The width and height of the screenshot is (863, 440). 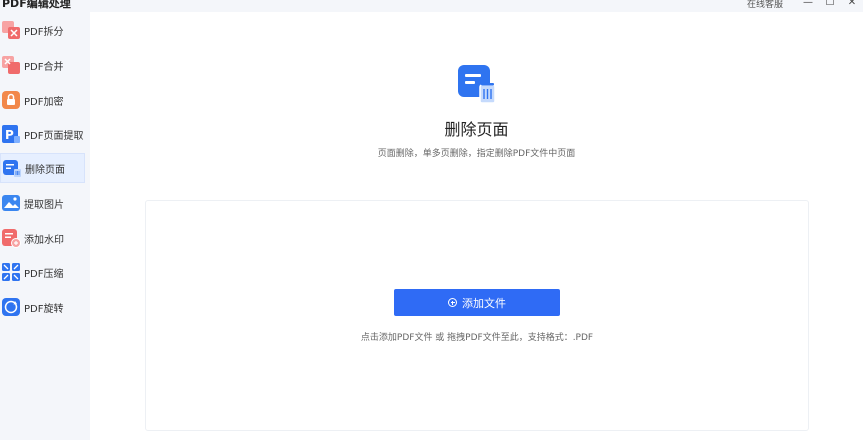 I want to click on sidebar-item-pdf-split: PDF拆分, so click(x=42, y=30).